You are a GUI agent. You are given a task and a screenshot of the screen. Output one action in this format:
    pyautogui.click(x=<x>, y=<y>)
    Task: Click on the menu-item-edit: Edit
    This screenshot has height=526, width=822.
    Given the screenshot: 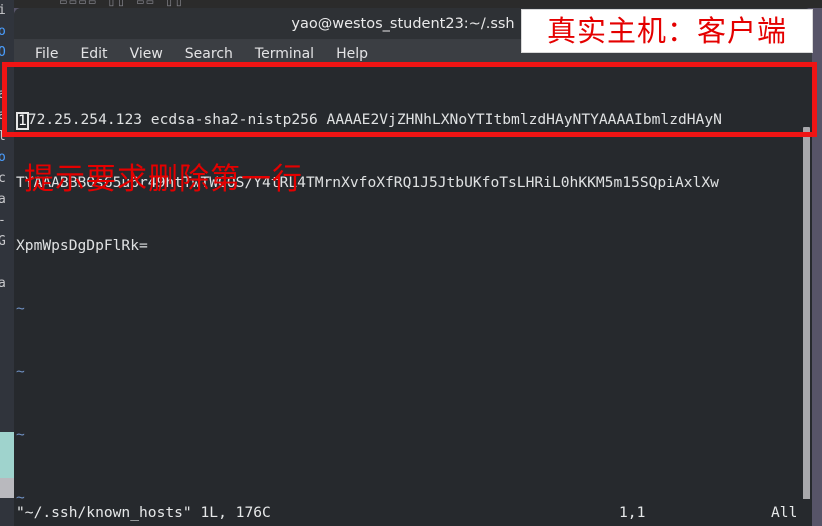 What is the action you would take?
    pyautogui.click(x=93, y=54)
    